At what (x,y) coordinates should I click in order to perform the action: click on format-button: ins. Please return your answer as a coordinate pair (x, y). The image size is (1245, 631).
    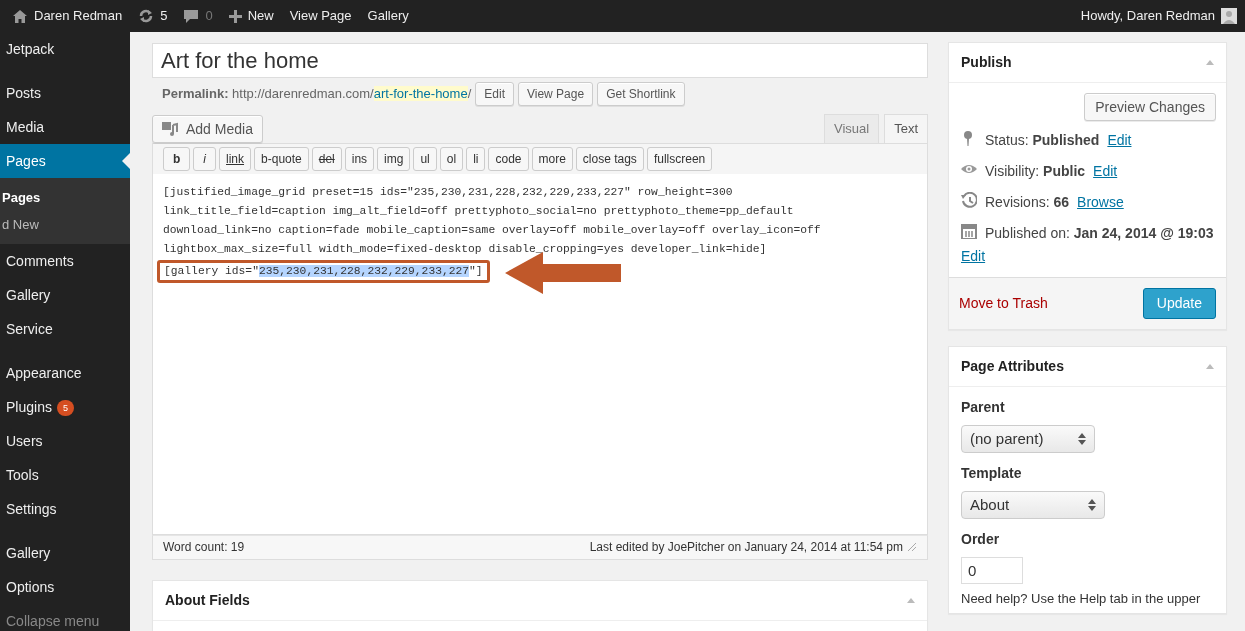
    Looking at the image, I should click on (359, 158).